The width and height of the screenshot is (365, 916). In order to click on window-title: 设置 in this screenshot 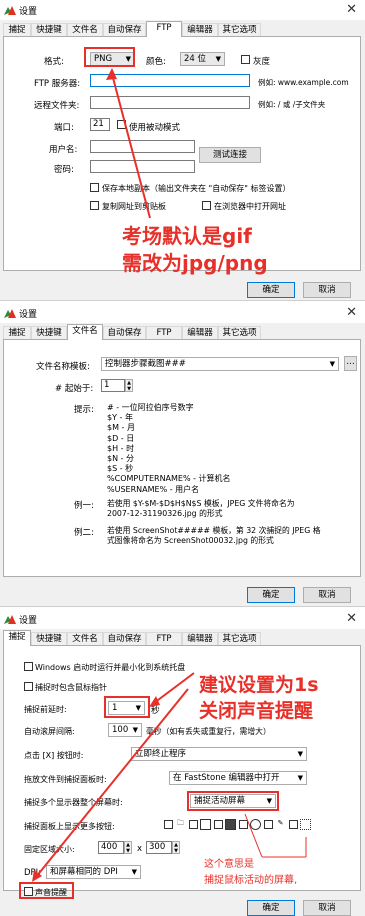, I will do `click(28, 315)`.